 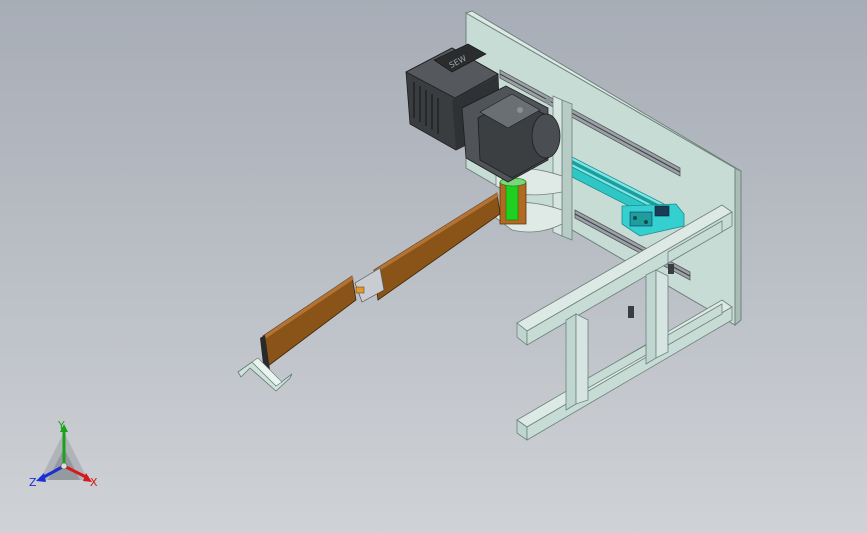 What do you see at coordinates (308, 323) in the screenshot?
I see `swing-arm-lower` at bounding box center [308, 323].